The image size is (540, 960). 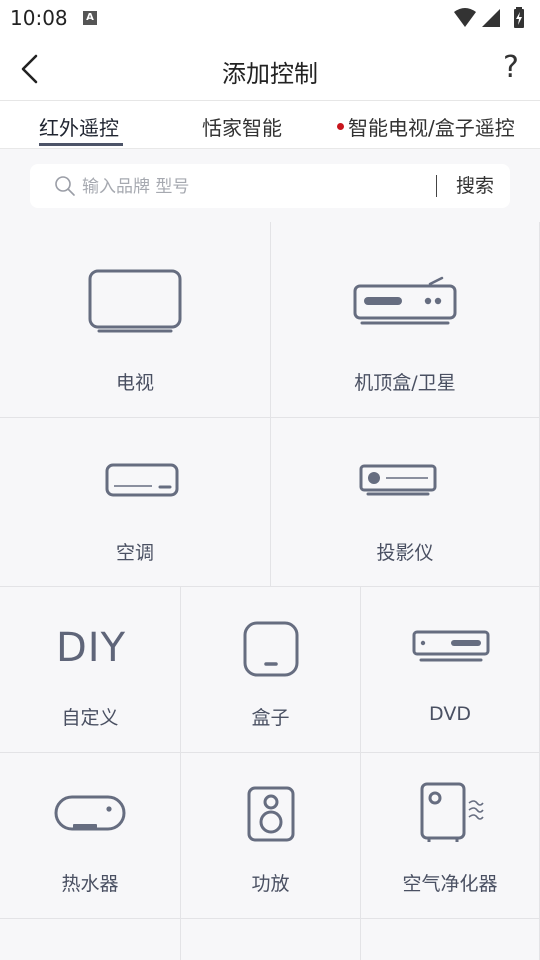 What do you see at coordinates (270, 718) in the screenshot?
I see `device-label: 盒子` at bounding box center [270, 718].